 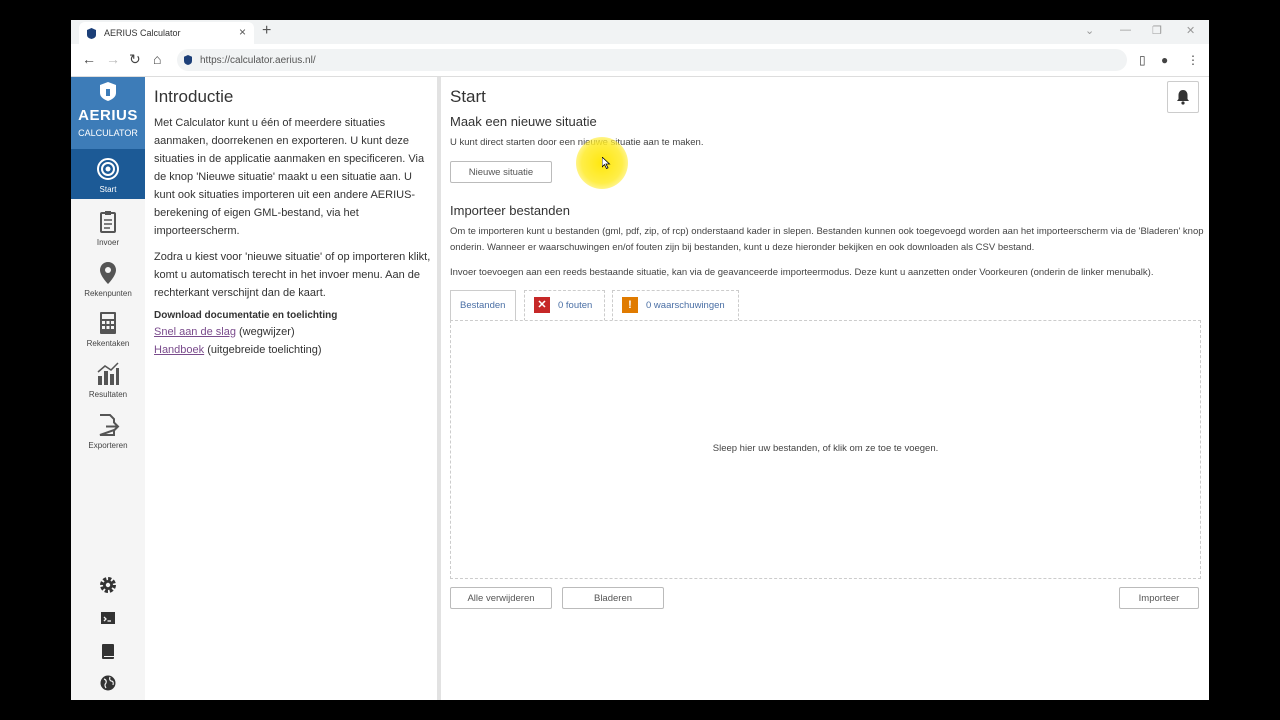 I want to click on address-bar: https://calculator.aerius.nl/, so click(x=652, y=60).